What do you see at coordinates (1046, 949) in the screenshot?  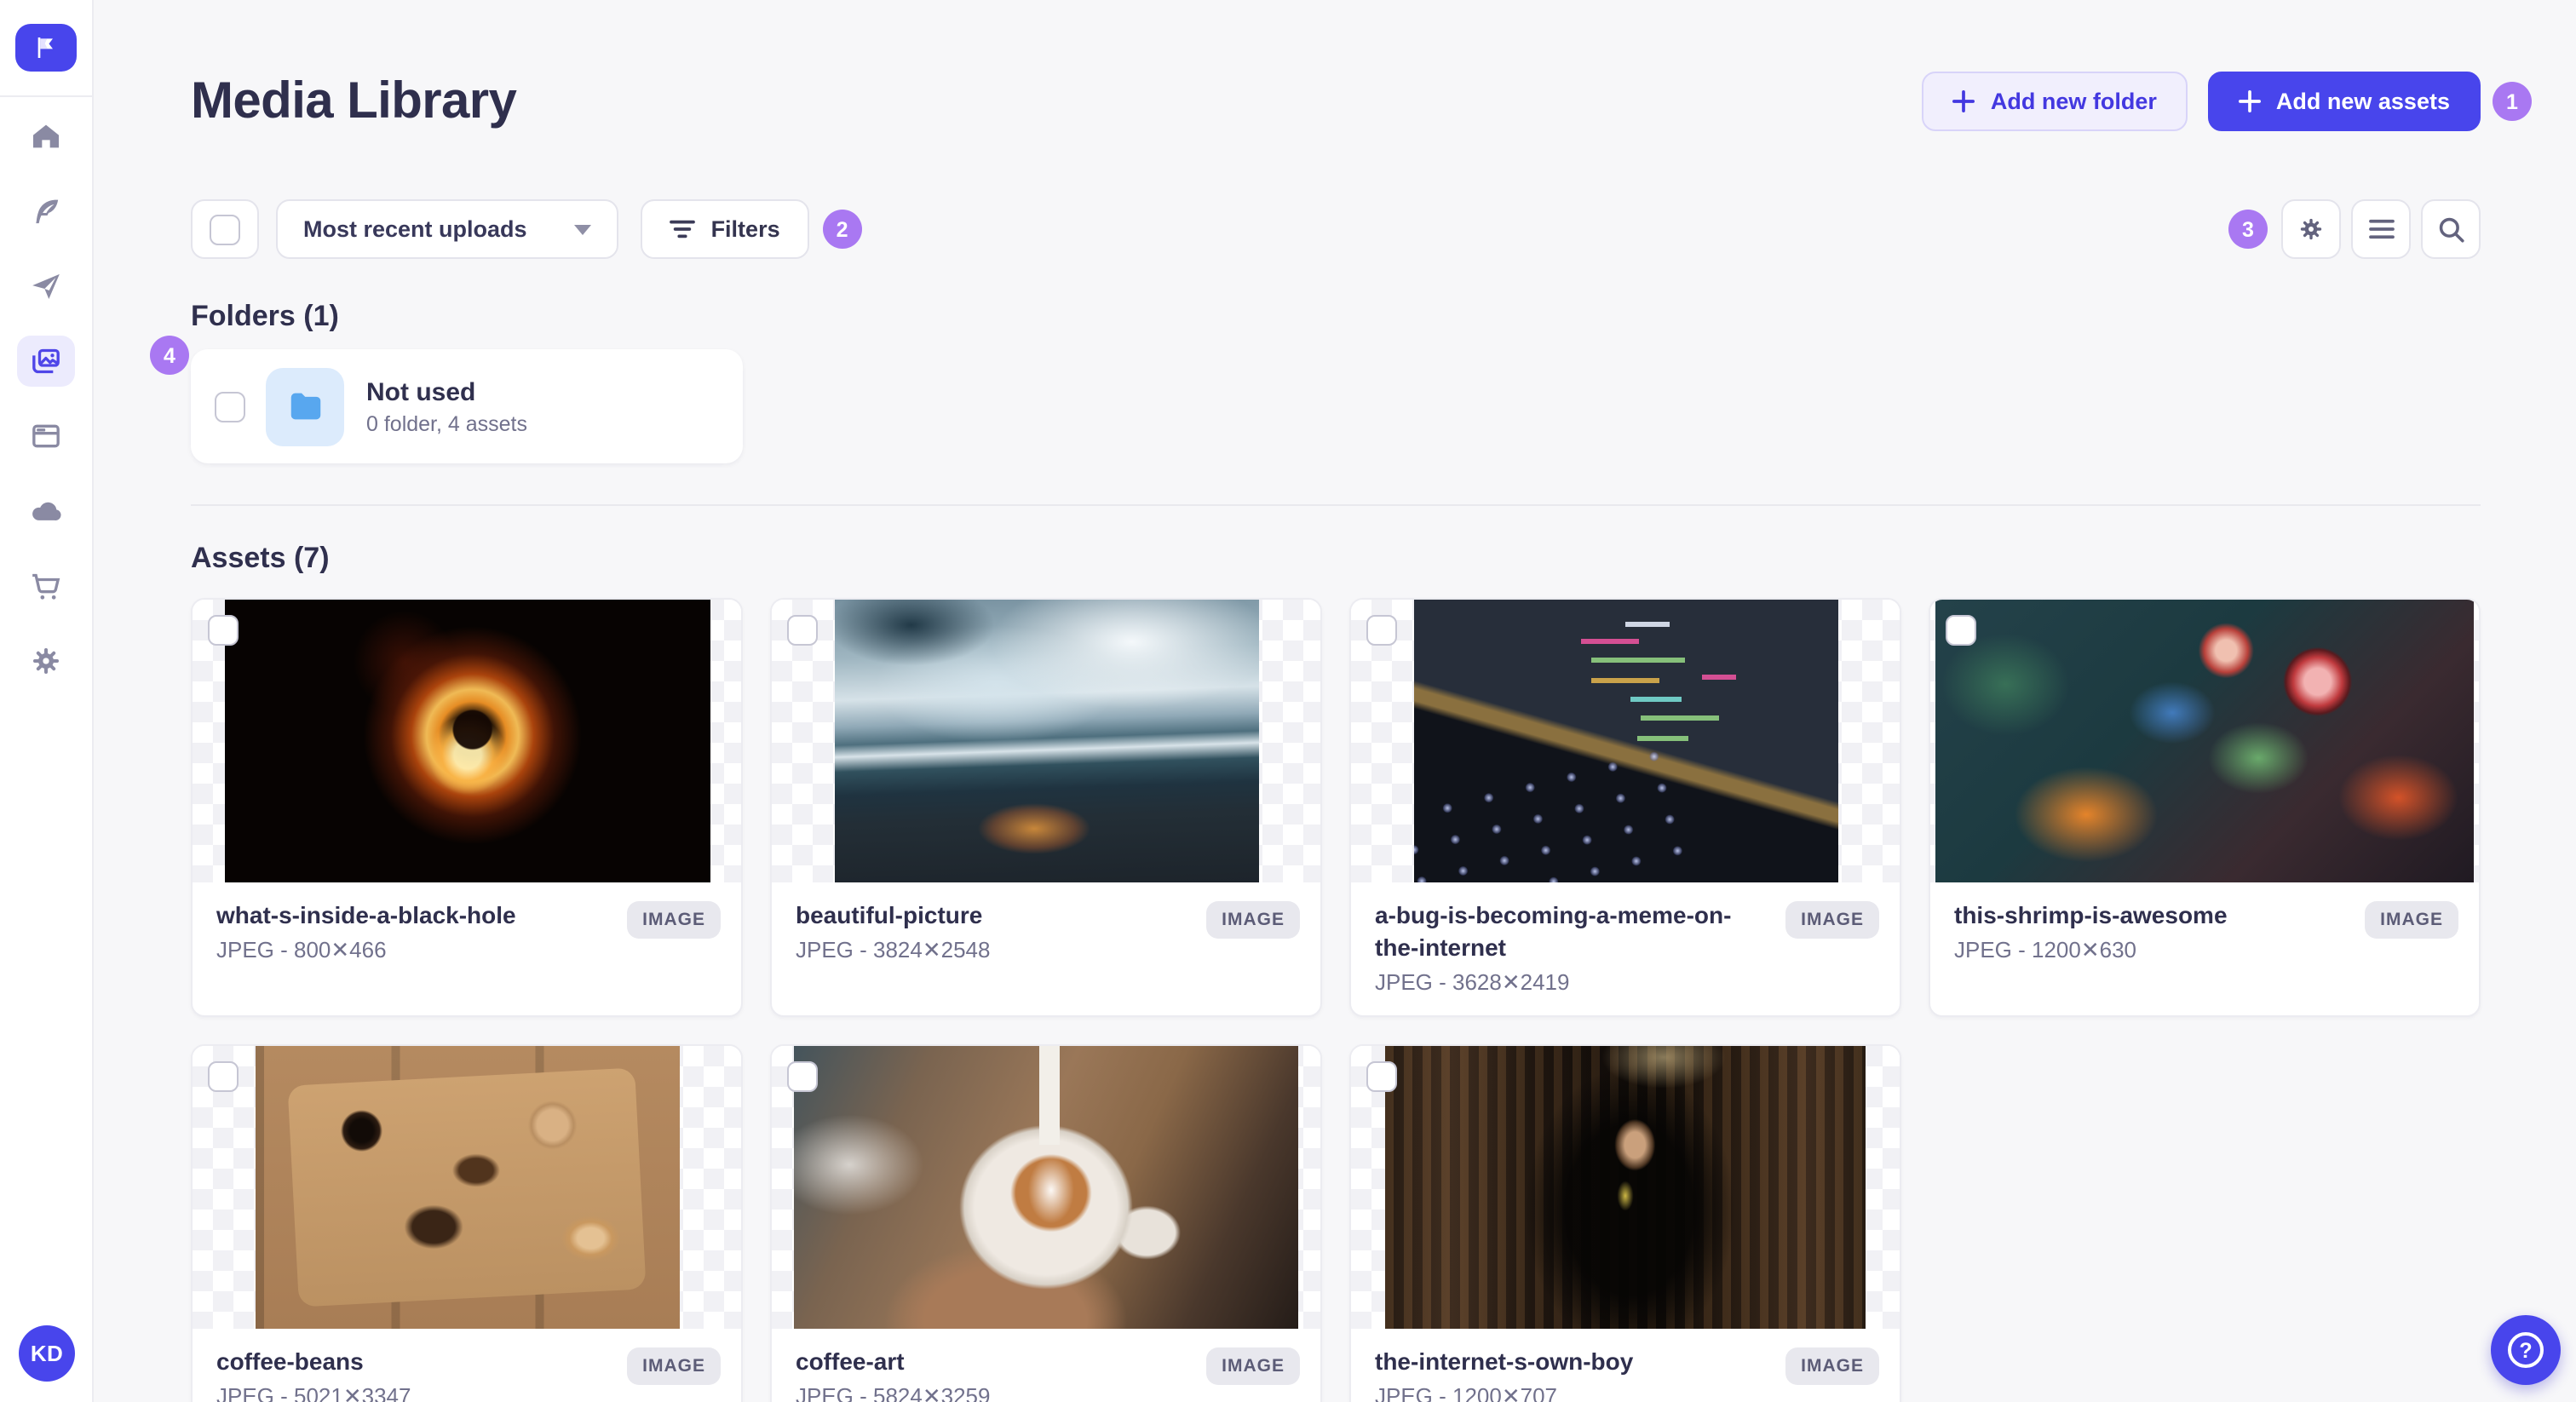 I see `asset-caption: beautiful-picture JPEG - 3824✕2548 IMAGE` at bounding box center [1046, 949].